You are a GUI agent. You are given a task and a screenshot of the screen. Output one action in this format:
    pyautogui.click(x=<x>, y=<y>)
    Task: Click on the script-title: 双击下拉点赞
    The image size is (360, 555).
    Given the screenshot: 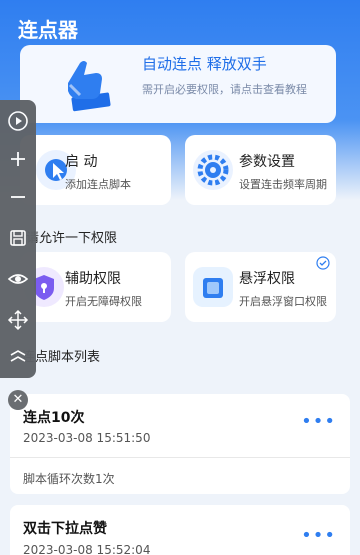 What is the action you would take?
    pyautogui.click(x=65, y=529)
    